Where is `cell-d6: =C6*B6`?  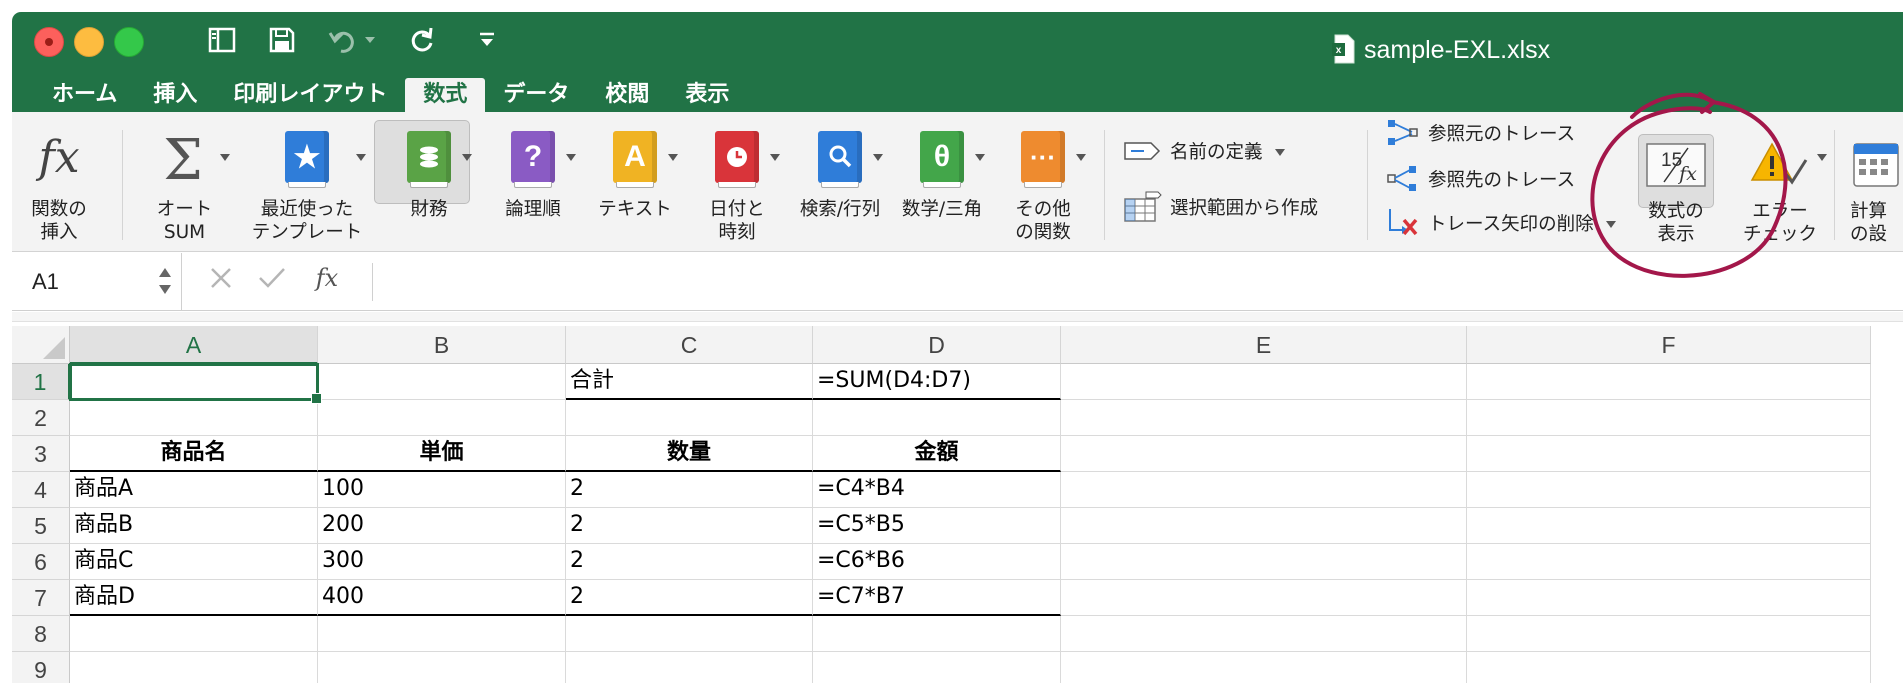 cell-d6: =C6*B6 is located at coordinates (937, 562).